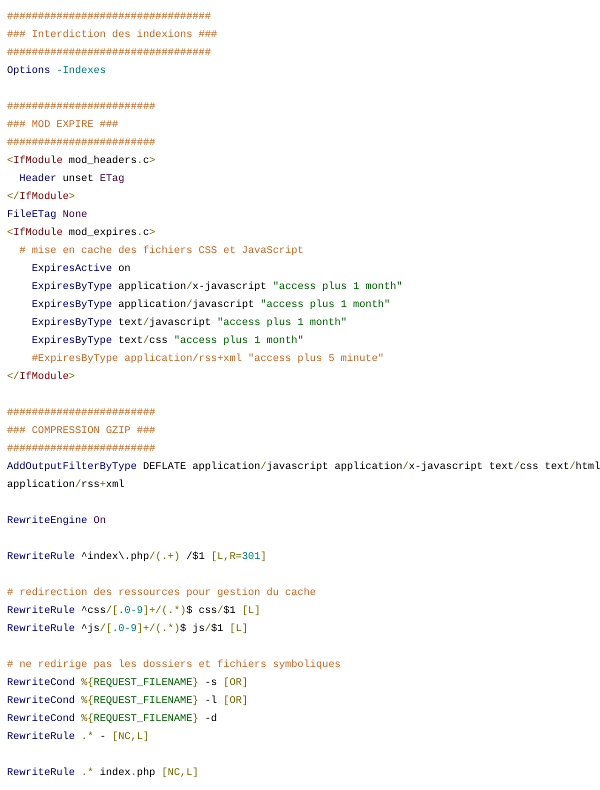 This screenshot has height=790, width=600. I want to click on code-line: Header unset ETag, so click(71, 179).